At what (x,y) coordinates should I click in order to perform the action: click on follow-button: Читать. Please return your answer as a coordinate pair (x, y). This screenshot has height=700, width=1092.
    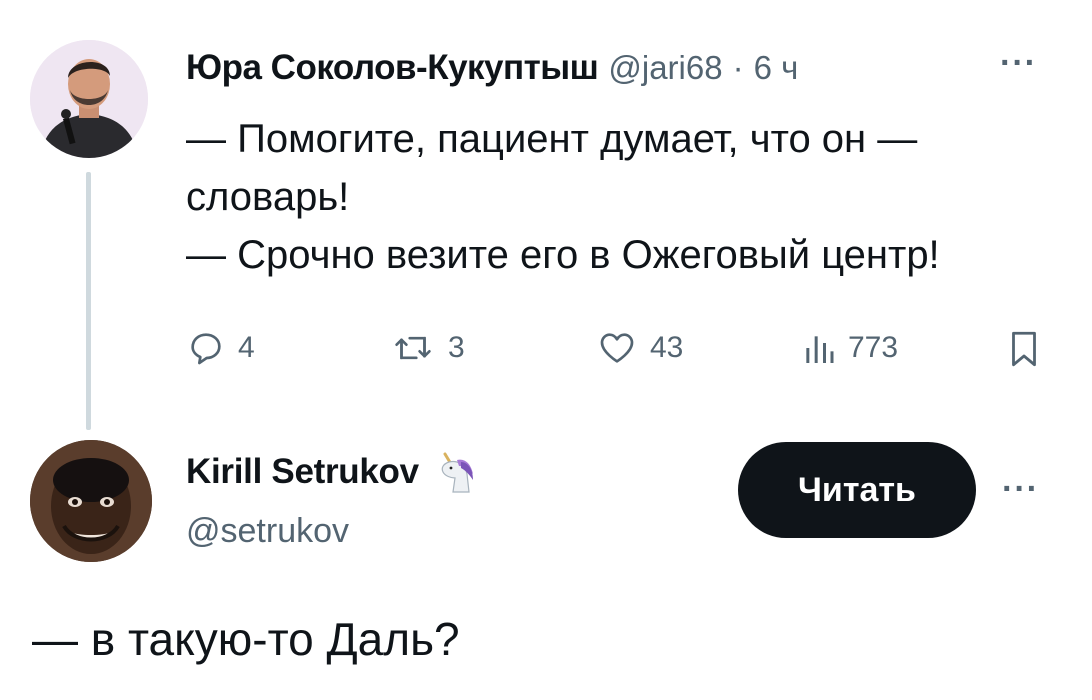
    Looking at the image, I should click on (857, 490).